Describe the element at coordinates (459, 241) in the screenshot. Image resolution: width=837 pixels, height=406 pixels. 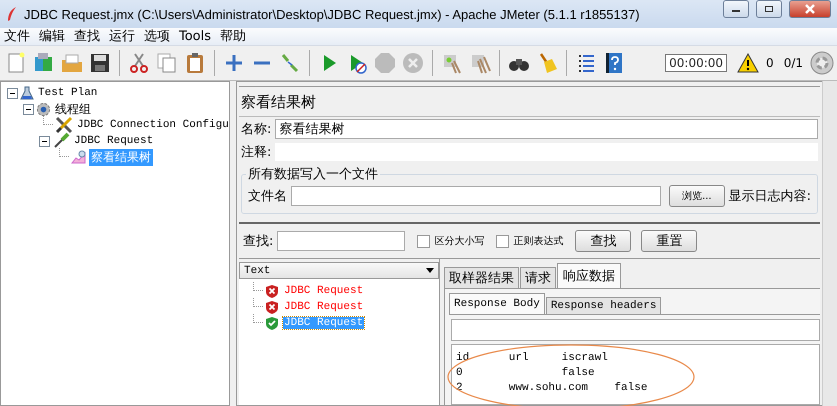
I see `case-sensitive-label: 区分大小写` at that location.